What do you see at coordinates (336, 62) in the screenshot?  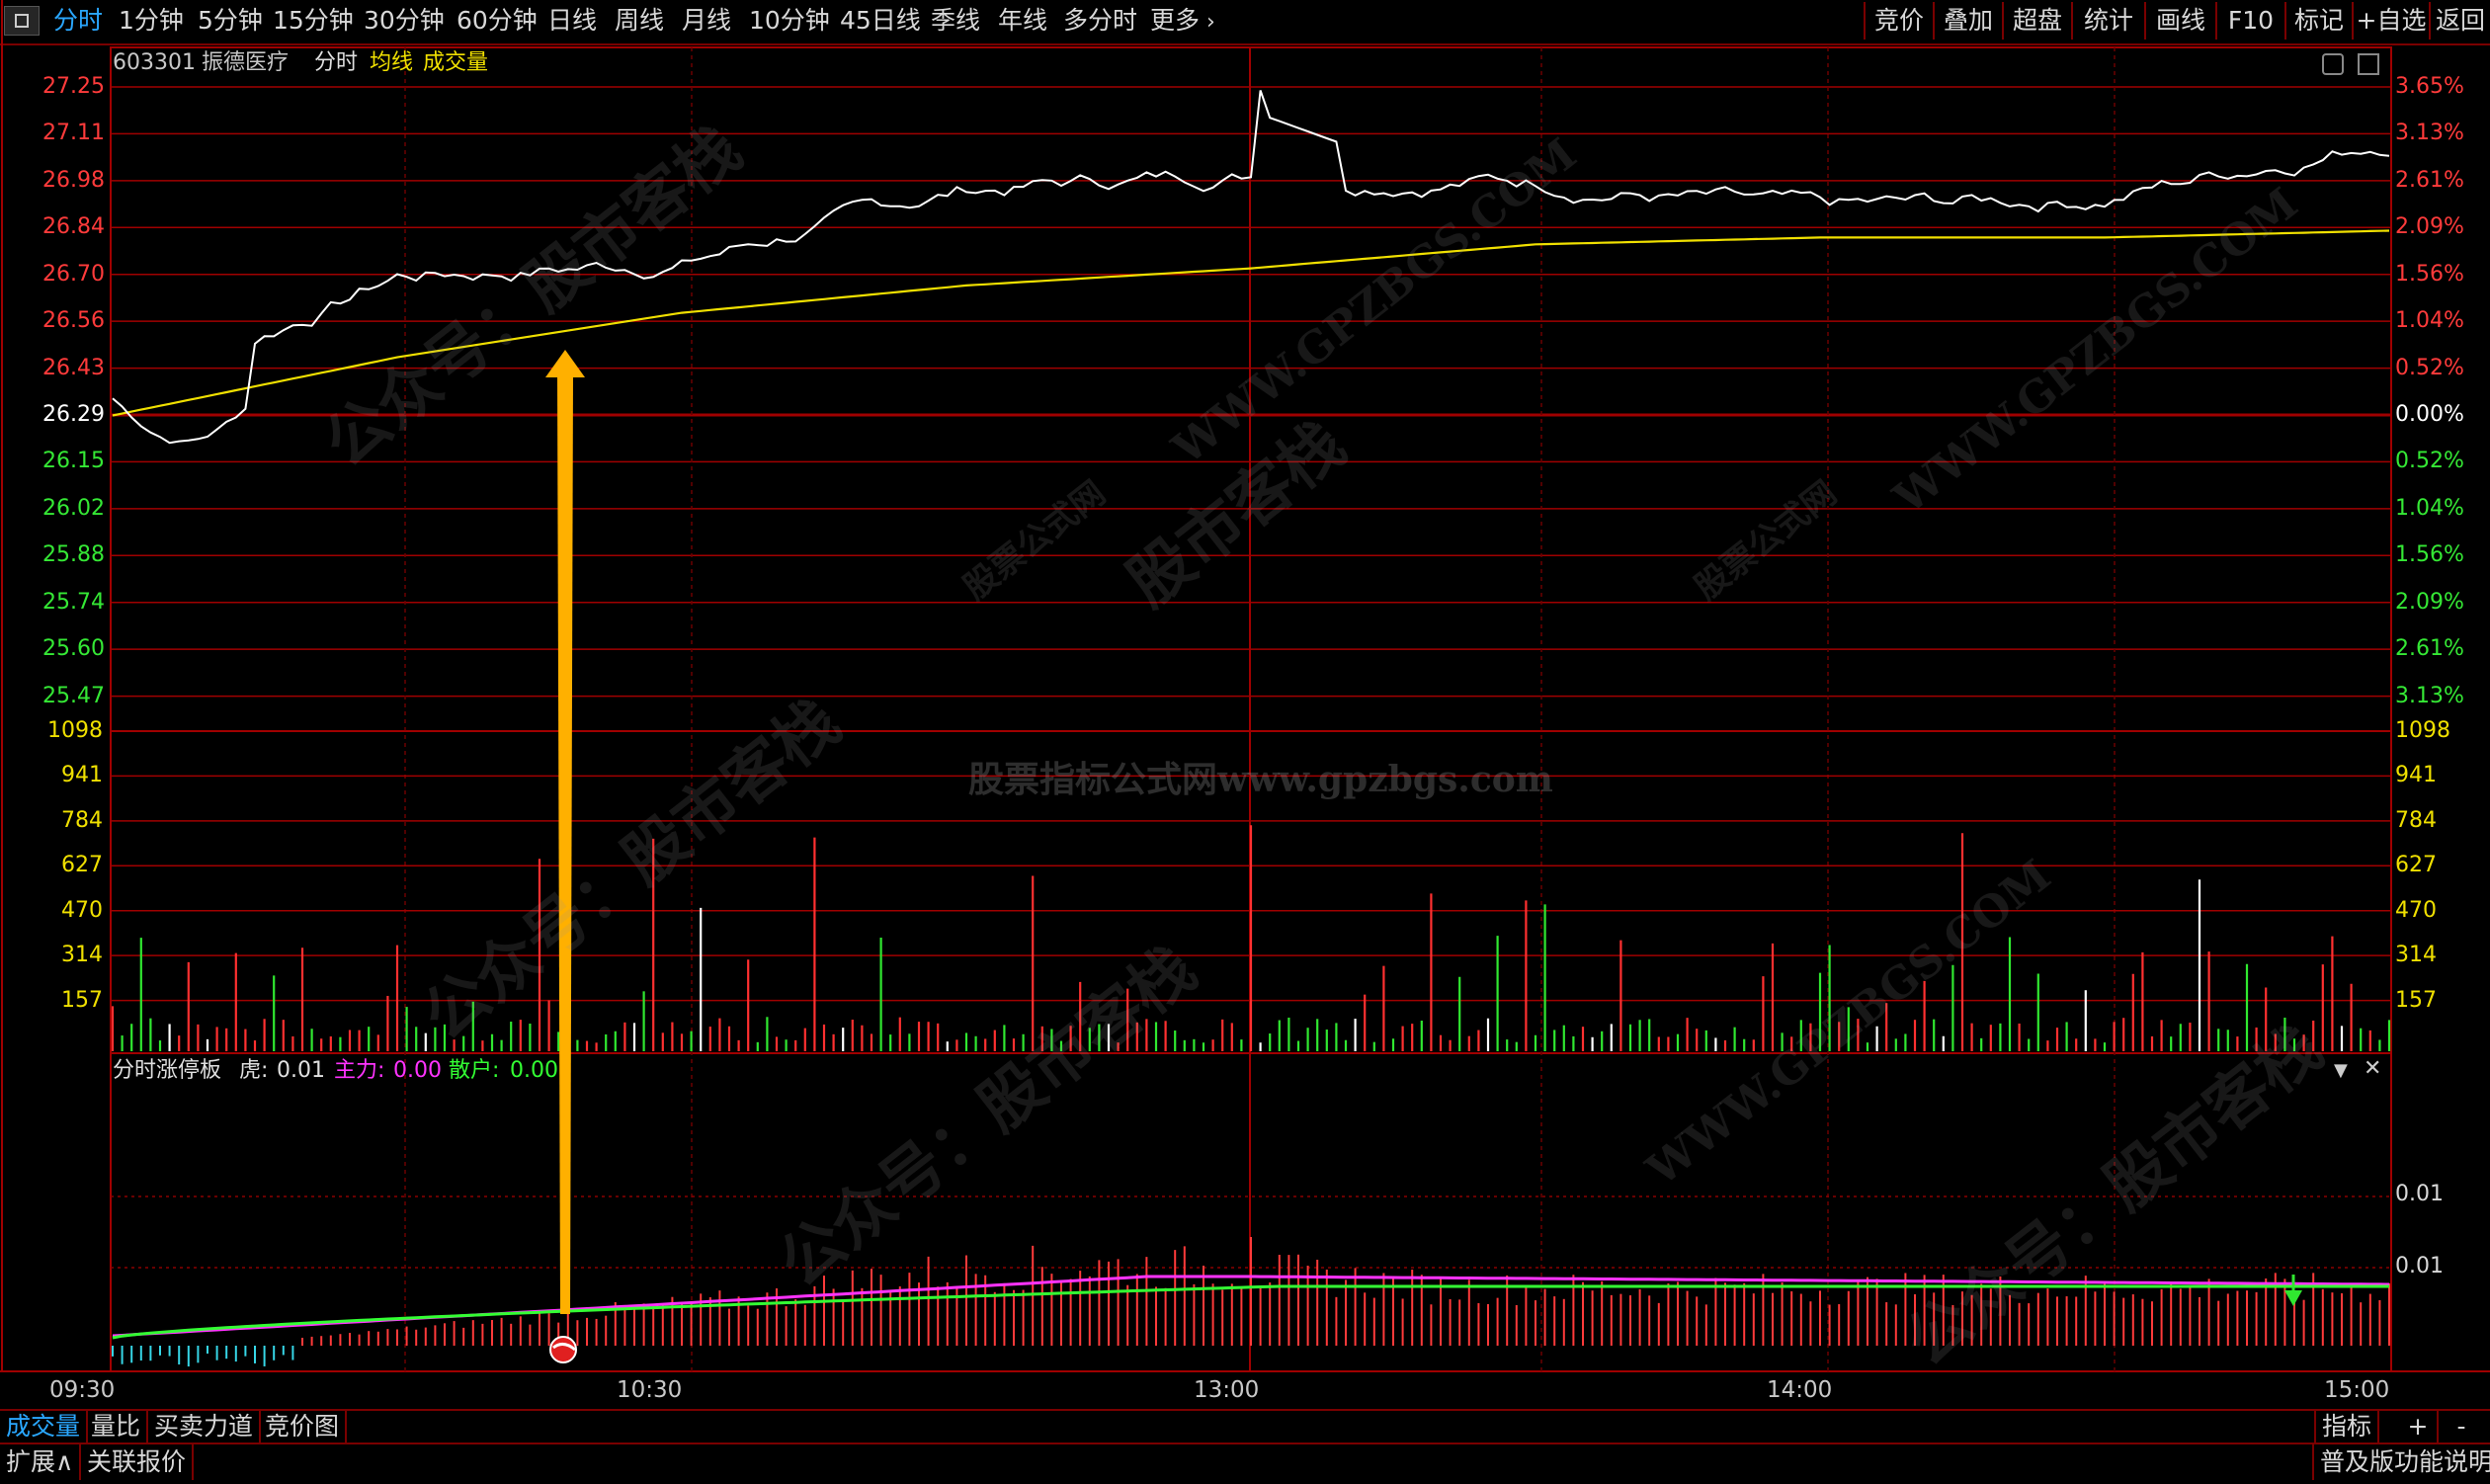 I see `mode-label: 分时` at bounding box center [336, 62].